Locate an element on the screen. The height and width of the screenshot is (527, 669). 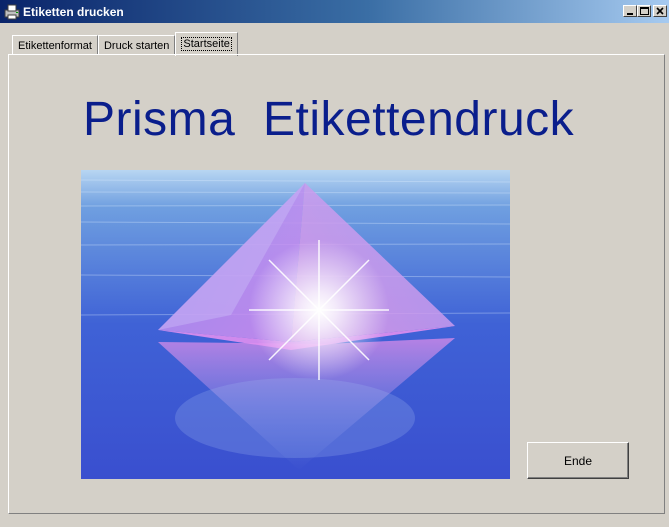
close-button is located at coordinates (660, 11).